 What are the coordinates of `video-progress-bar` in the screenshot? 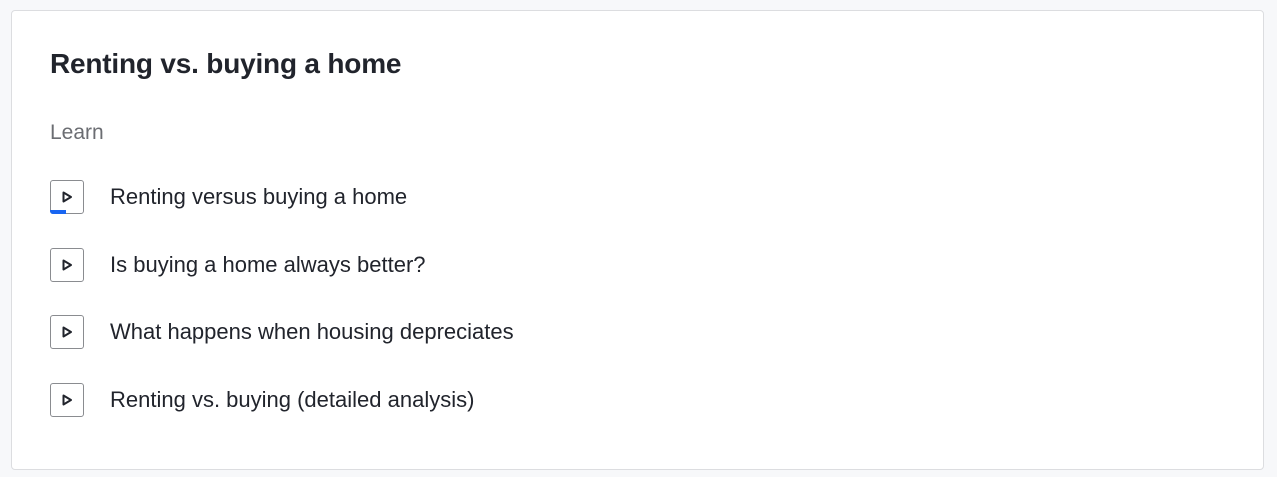 It's located at (58, 212).